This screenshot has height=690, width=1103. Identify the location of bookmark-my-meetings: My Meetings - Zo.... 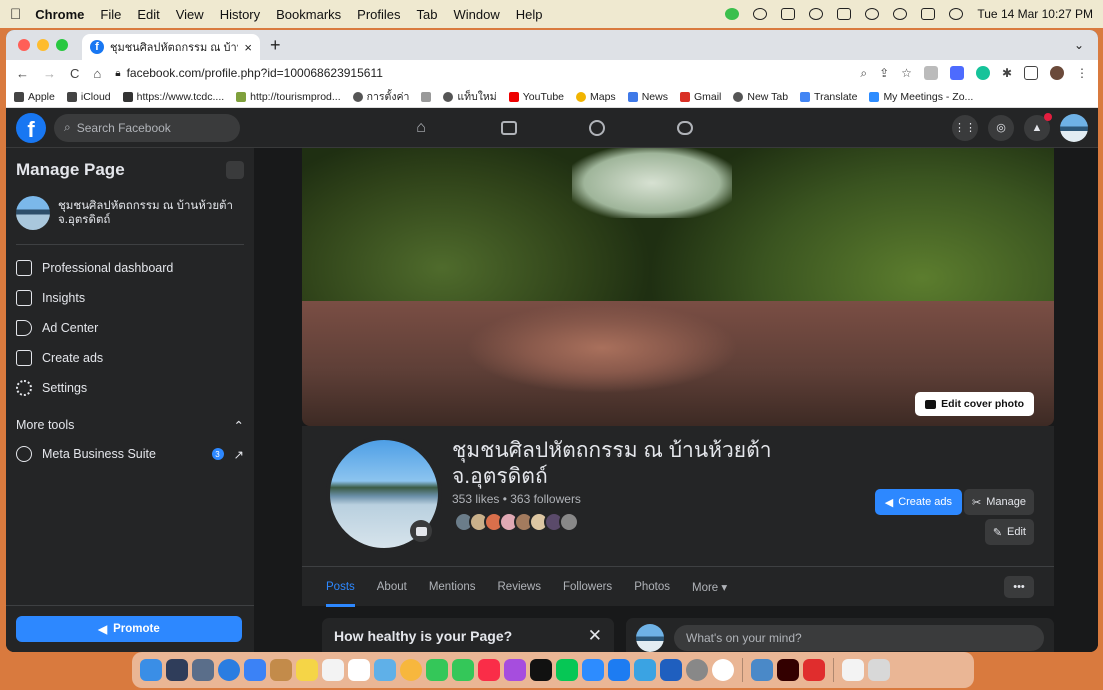
(921, 97).